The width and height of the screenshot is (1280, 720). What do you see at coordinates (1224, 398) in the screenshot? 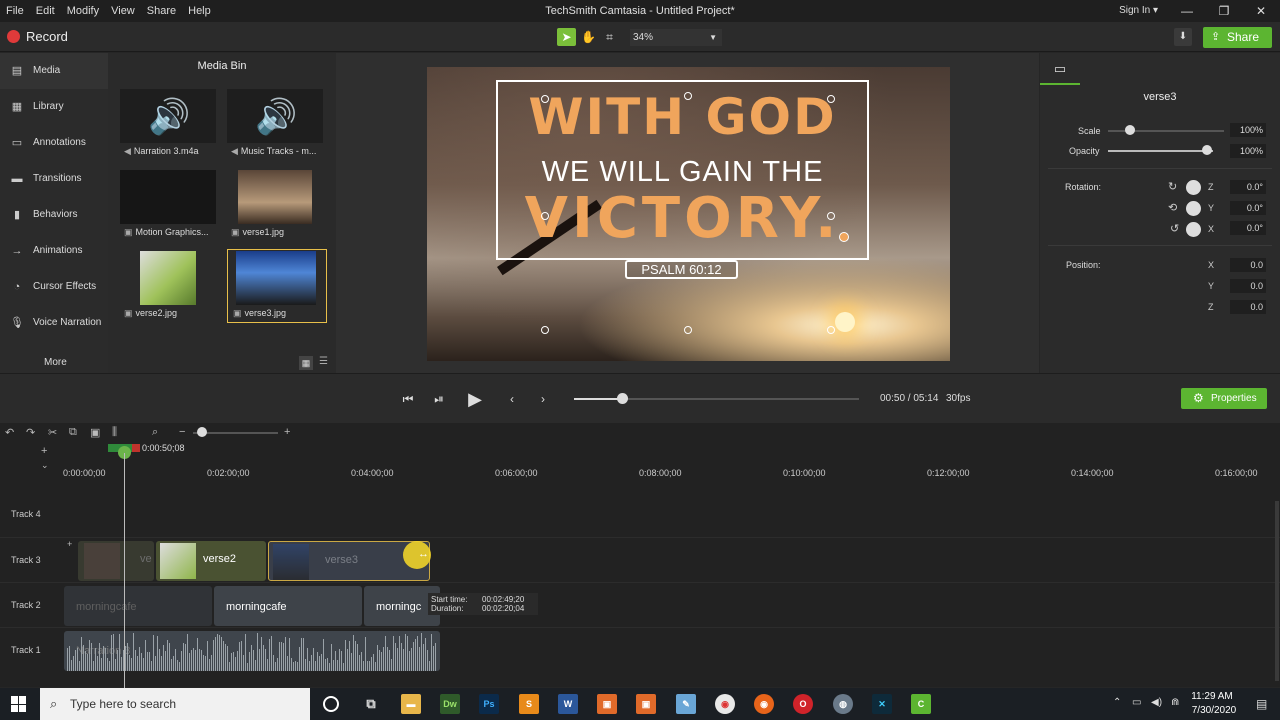
I see `properties-button: ⚙ Properties` at bounding box center [1224, 398].